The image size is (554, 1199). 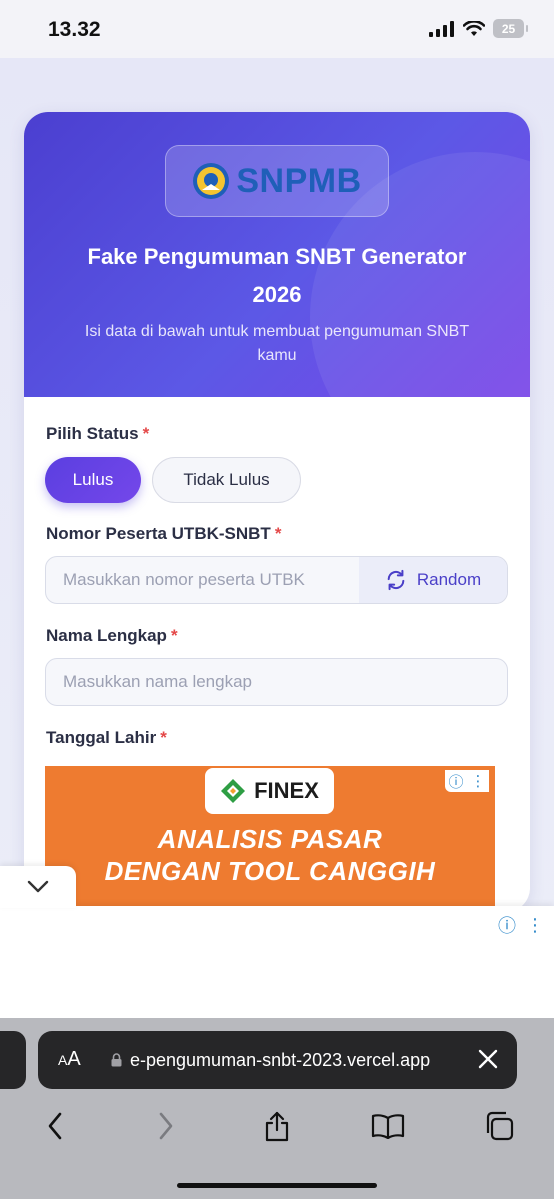 I want to click on ad-info-icon: ⓘ, so click(x=455, y=781).